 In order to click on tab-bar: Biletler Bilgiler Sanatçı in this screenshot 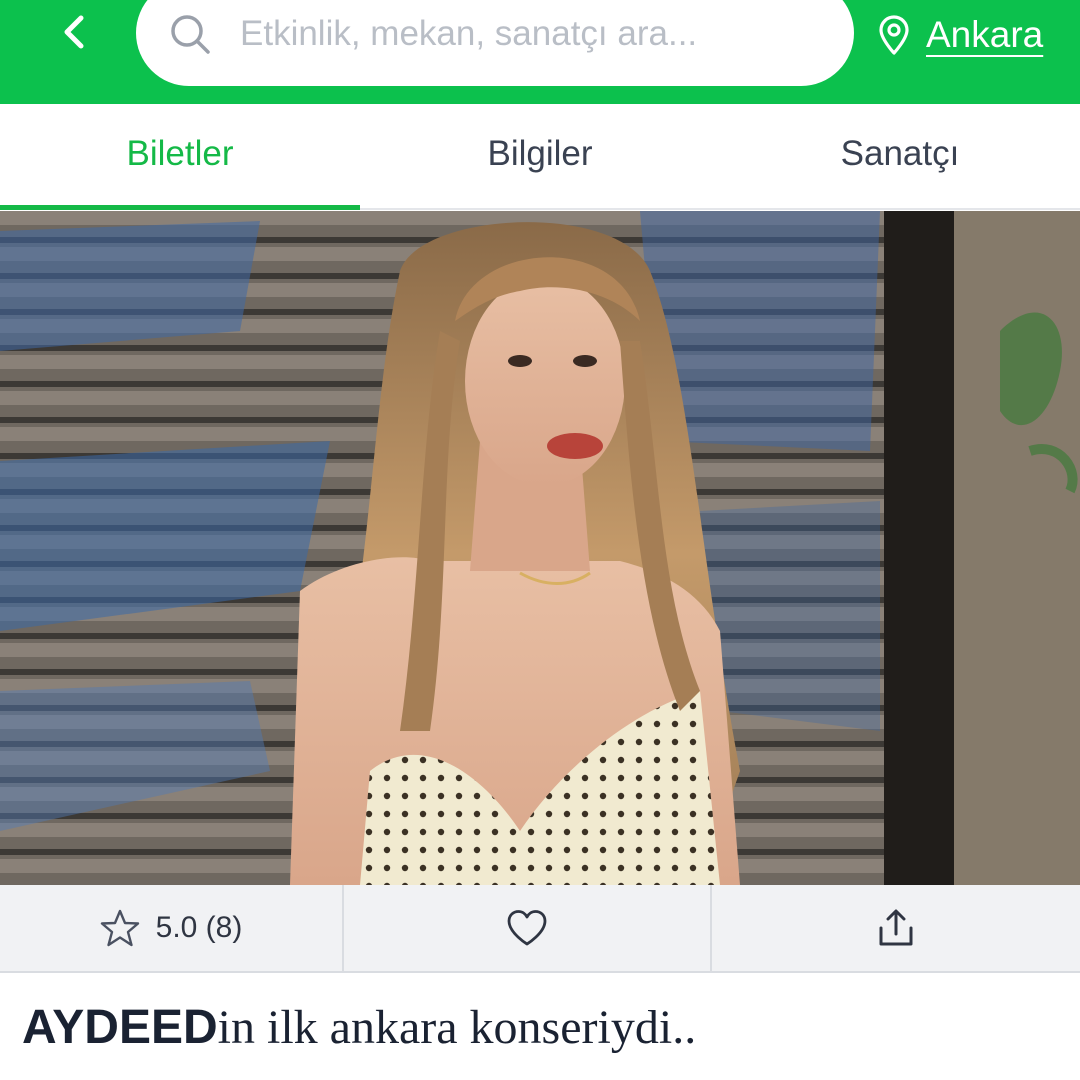, I will do `click(540, 157)`.